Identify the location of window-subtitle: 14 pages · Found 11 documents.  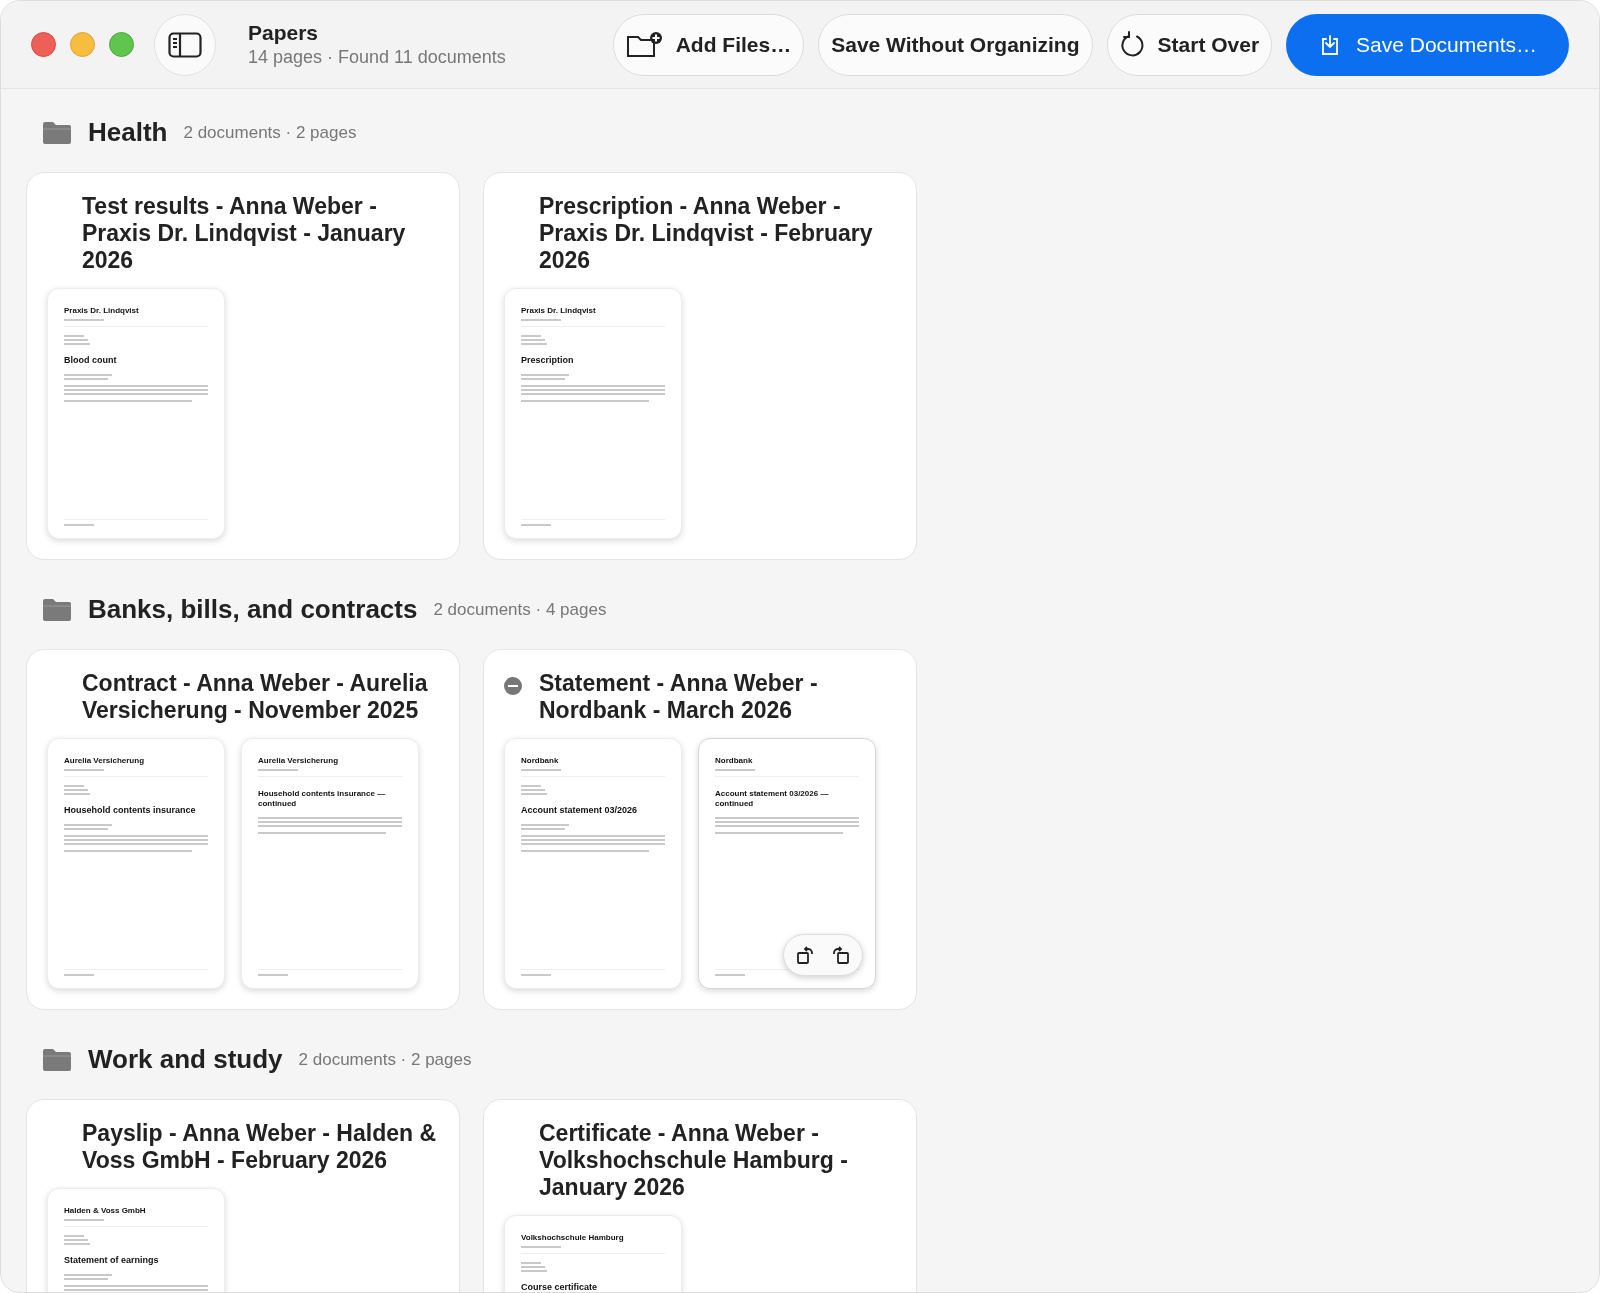
(377, 57).